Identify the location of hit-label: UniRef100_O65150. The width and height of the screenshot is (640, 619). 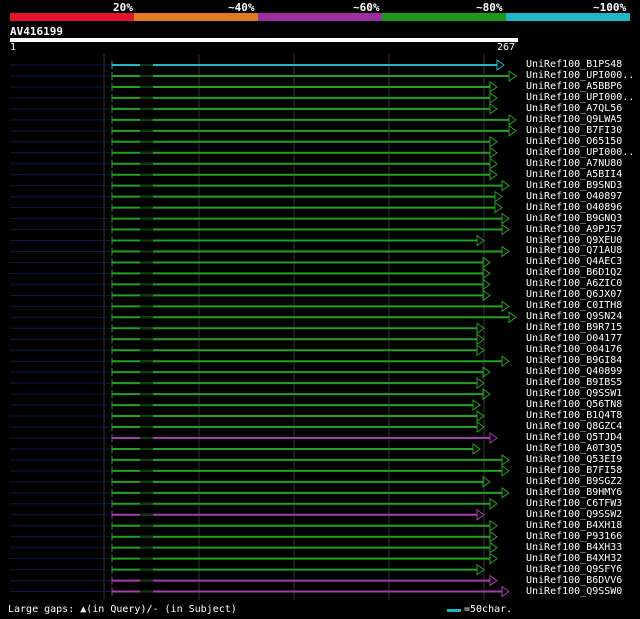
(574, 141).